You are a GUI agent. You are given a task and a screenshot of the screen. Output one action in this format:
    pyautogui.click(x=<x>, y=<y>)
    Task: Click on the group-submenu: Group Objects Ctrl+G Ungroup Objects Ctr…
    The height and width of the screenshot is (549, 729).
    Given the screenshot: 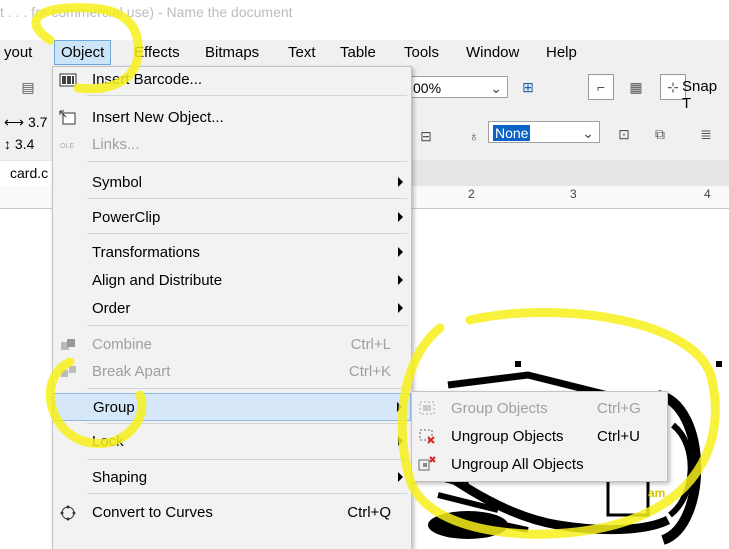 What is the action you would take?
    pyautogui.click(x=539, y=436)
    